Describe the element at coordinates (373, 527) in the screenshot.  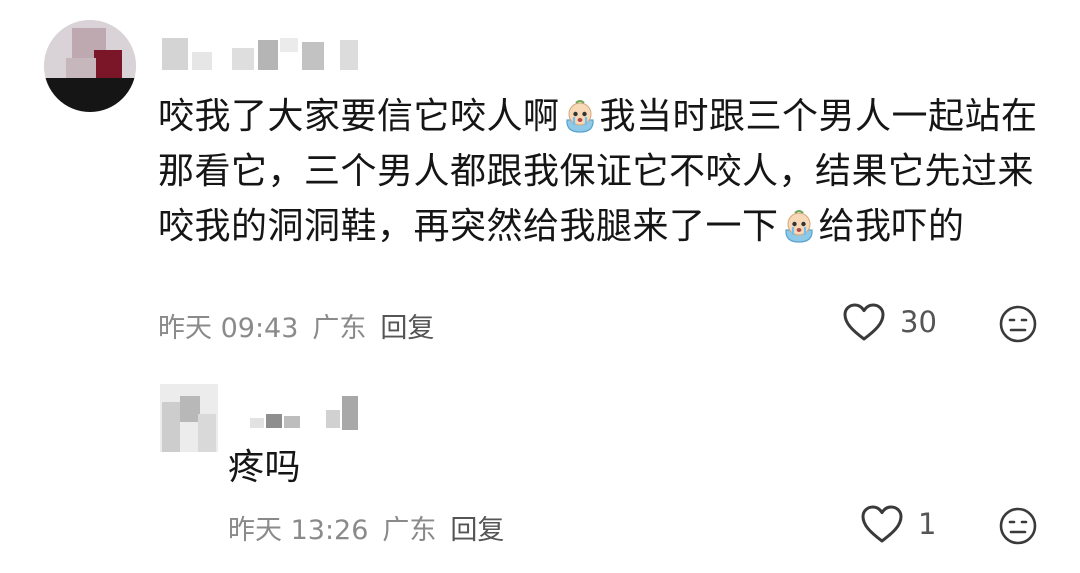
I see `reply-meta: 昨天 13:26 广东 回复` at that location.